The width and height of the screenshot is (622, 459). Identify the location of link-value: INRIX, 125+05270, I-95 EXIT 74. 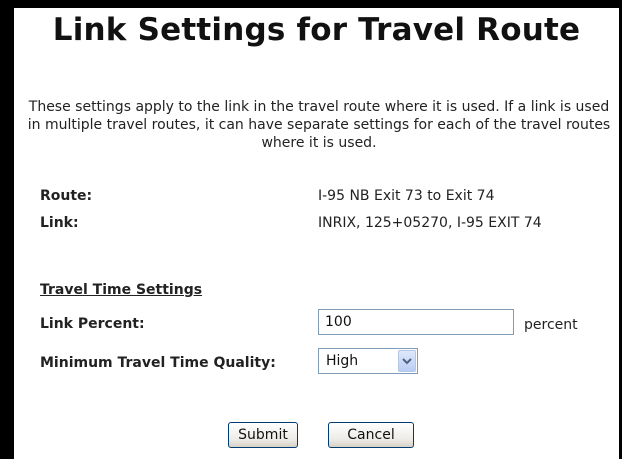
(430, 223).